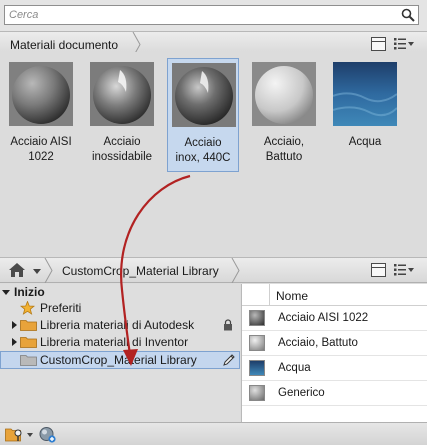 The height and width of the screenshot is (445, 427). I want to click on tree-item-customcrop-library: CustomCrop_Material Library, so click(120, 360).